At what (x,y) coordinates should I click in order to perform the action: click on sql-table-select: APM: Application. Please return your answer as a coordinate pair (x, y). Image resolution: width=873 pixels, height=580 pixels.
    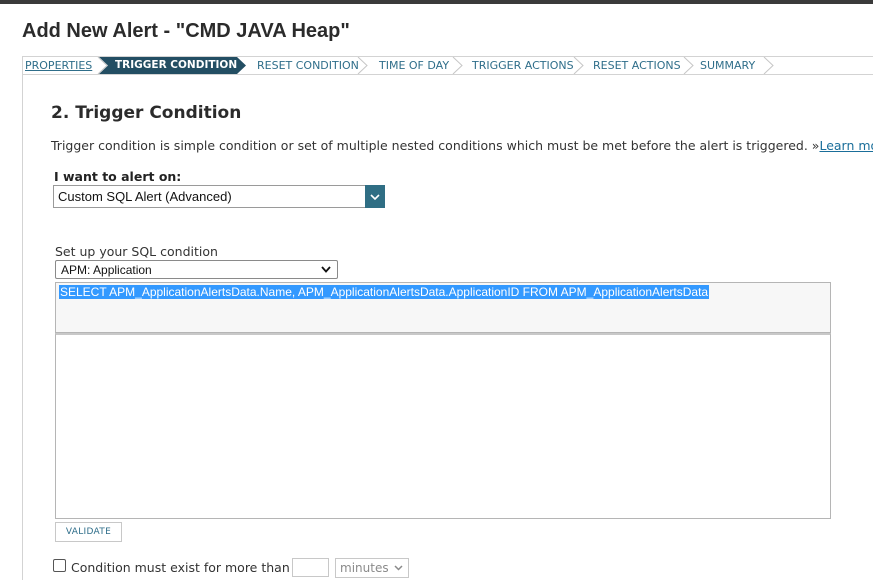
    Looking at the image, I should click on (196, 269).